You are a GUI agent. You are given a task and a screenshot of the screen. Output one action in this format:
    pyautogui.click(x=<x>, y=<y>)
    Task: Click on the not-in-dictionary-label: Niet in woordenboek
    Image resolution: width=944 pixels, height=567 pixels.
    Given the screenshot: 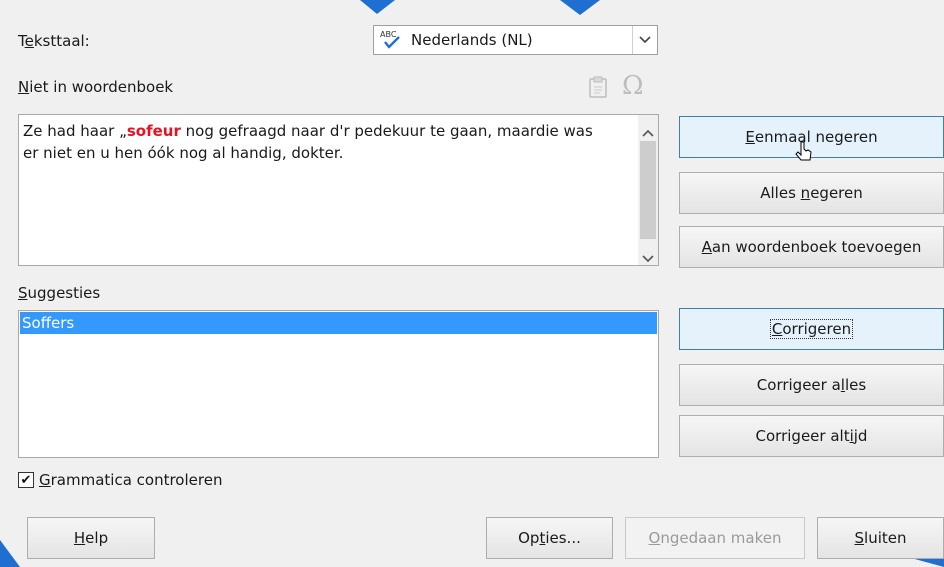 What is the action you would take?
    pyautogui.click(x=96, y=87)
    